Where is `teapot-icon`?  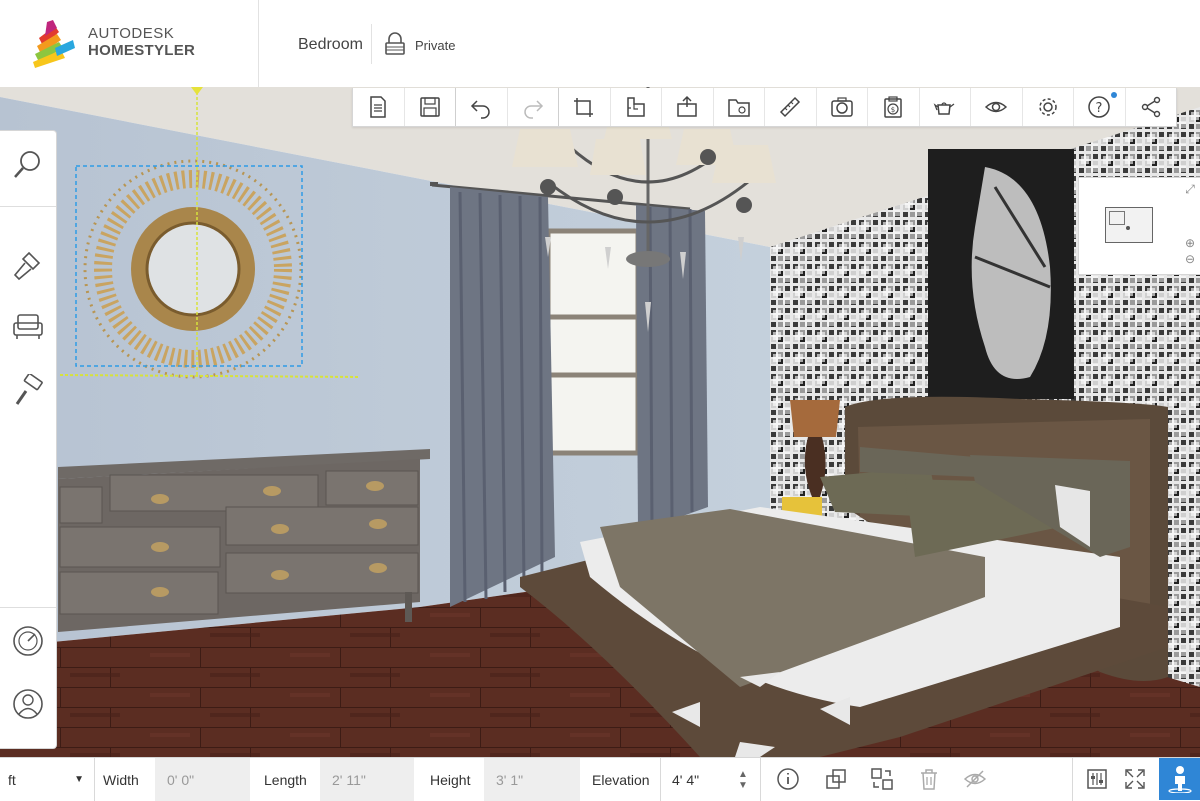 teapot-icon is located at coordinates (944, 108).